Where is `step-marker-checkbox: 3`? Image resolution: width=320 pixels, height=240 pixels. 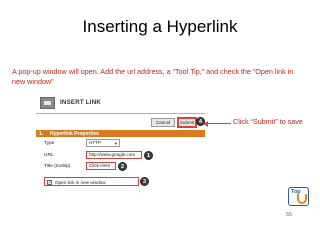 step-marker-checkbox: 3 is located at coordinates (144, 181).